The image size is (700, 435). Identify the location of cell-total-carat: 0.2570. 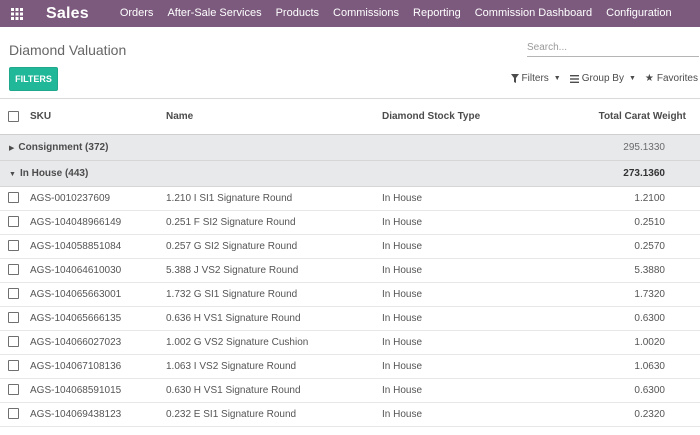
(626, 246).